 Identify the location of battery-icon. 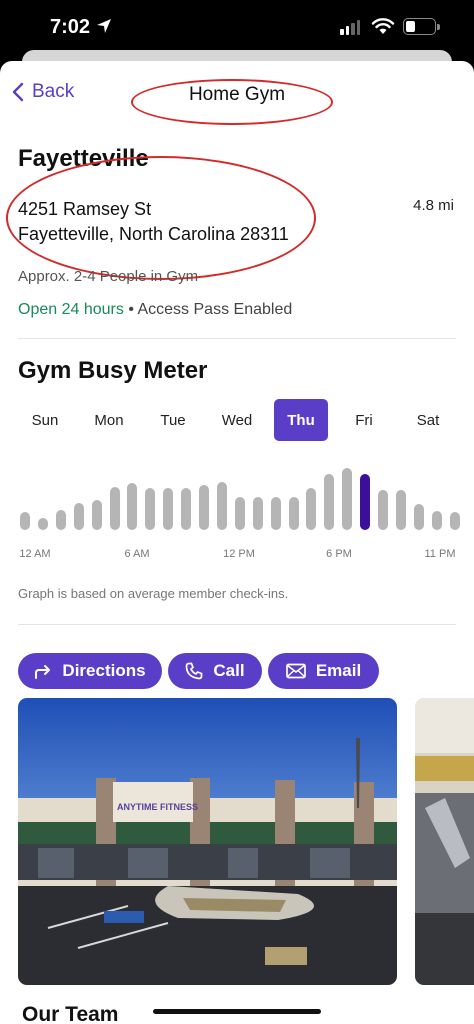
(419, 26).